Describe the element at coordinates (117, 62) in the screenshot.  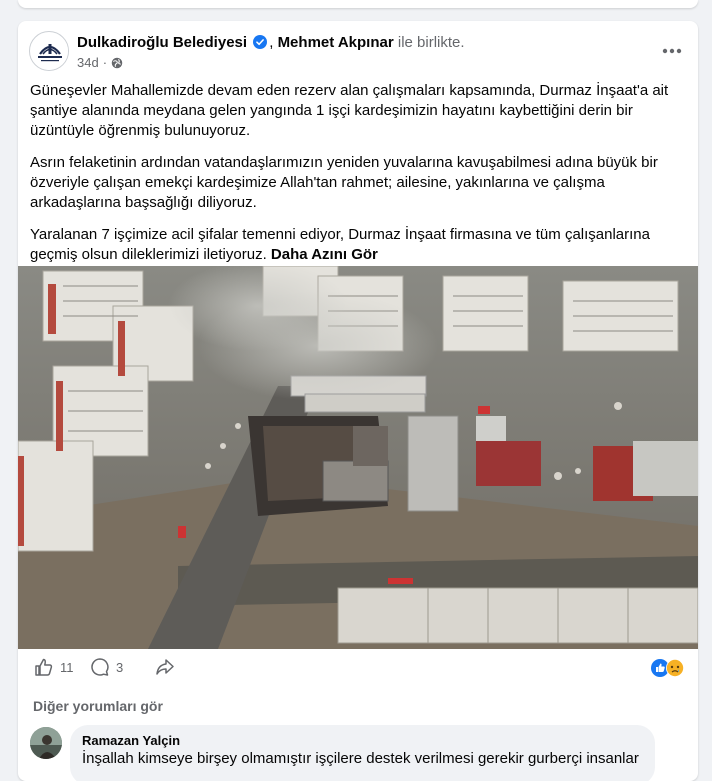
I see `globe-icon` at that location.